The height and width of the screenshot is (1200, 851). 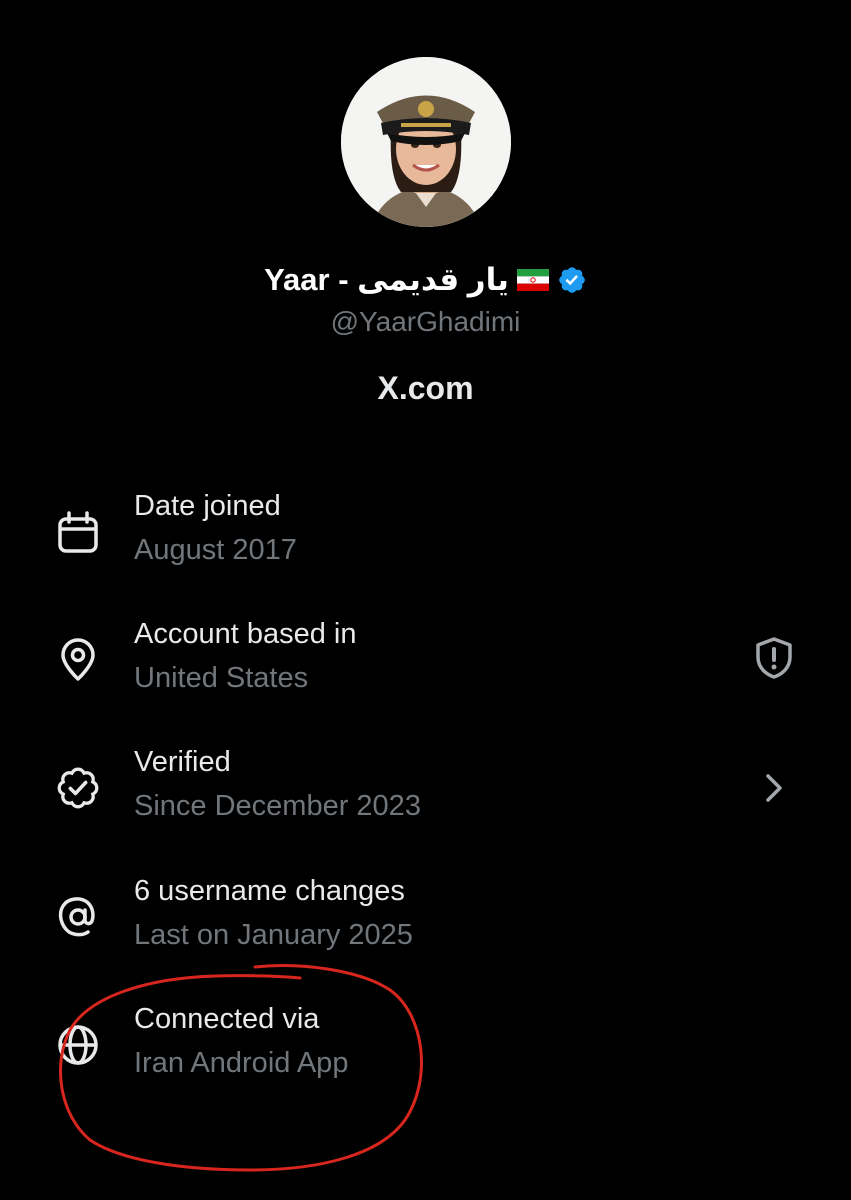 What do you see at coordinates (78, 660) in the screenshot?
I see `location-pin-icon` at bounding box center [78, 660].